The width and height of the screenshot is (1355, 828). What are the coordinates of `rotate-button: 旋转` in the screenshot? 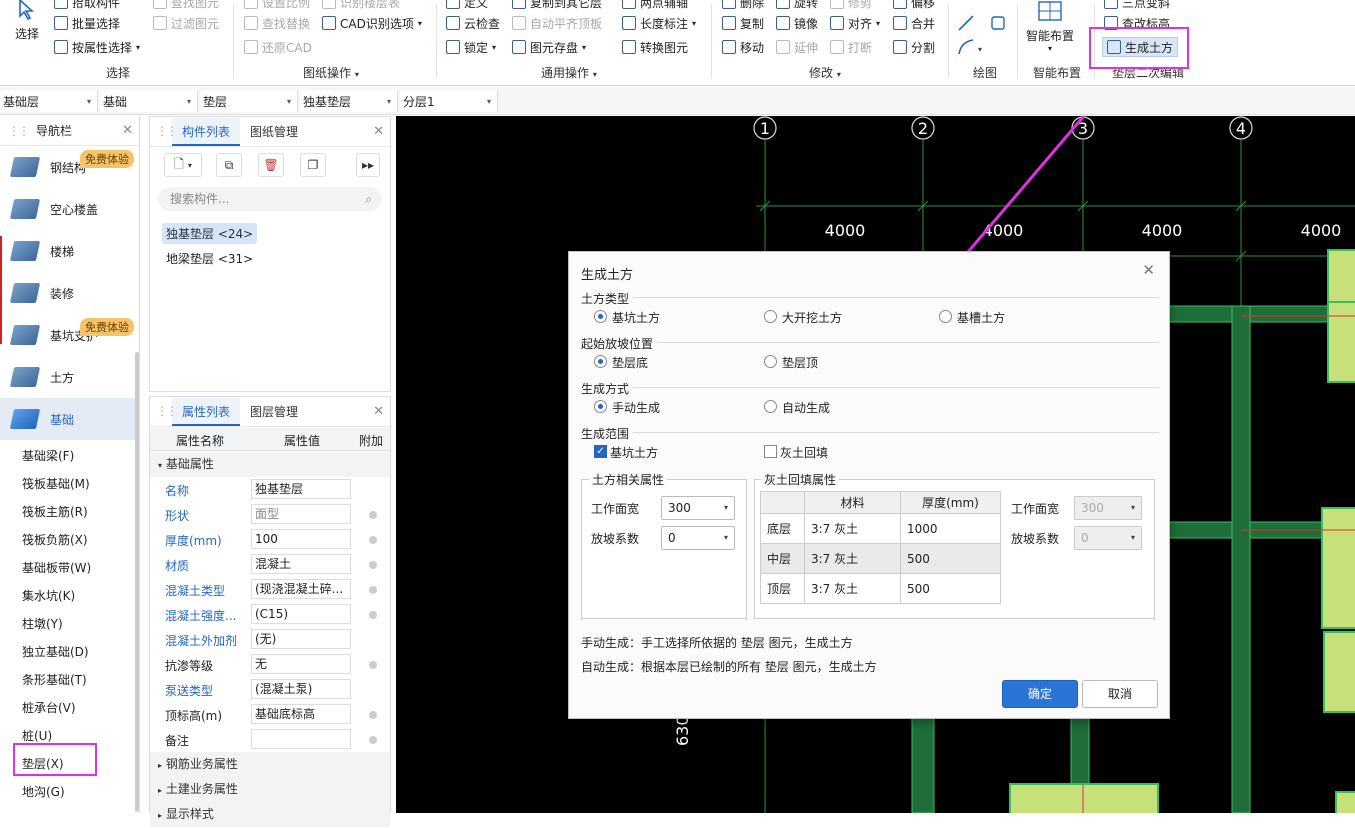 It's located at (797, 6).